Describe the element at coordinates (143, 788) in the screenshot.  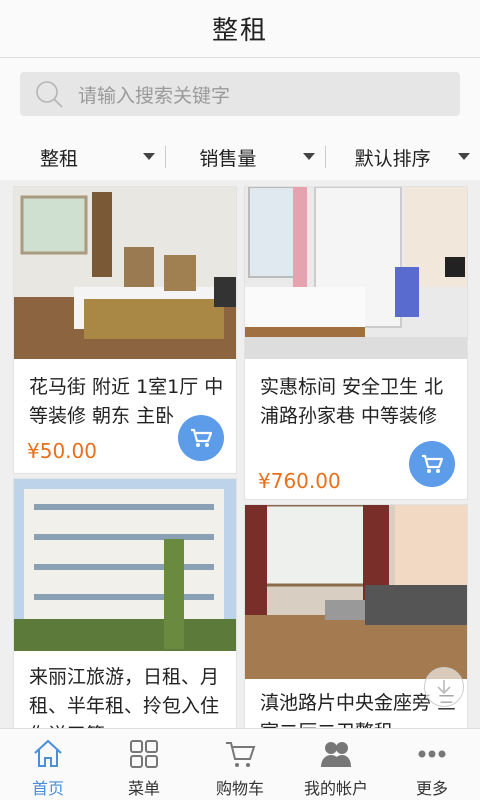
I see `tab-menu-label: 菜单` at that location.